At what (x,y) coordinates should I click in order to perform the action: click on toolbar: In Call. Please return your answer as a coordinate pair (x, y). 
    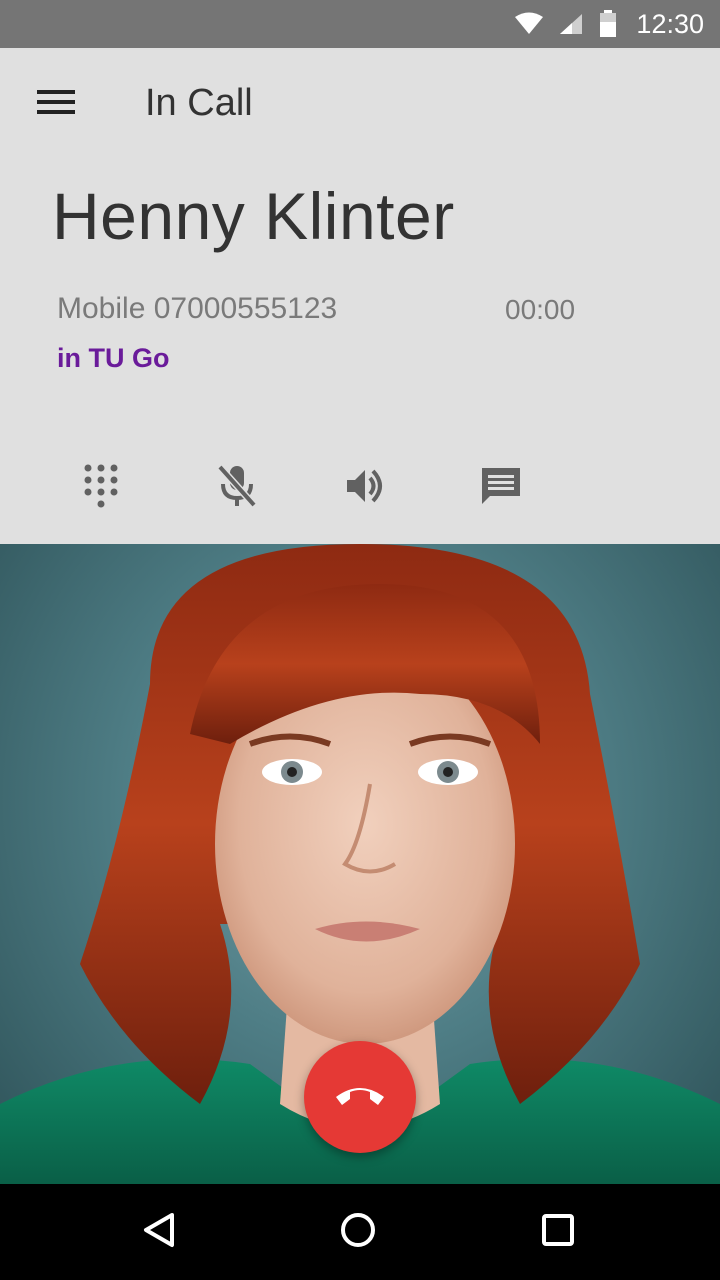
    Looking at the image, I should click on (360, 104).